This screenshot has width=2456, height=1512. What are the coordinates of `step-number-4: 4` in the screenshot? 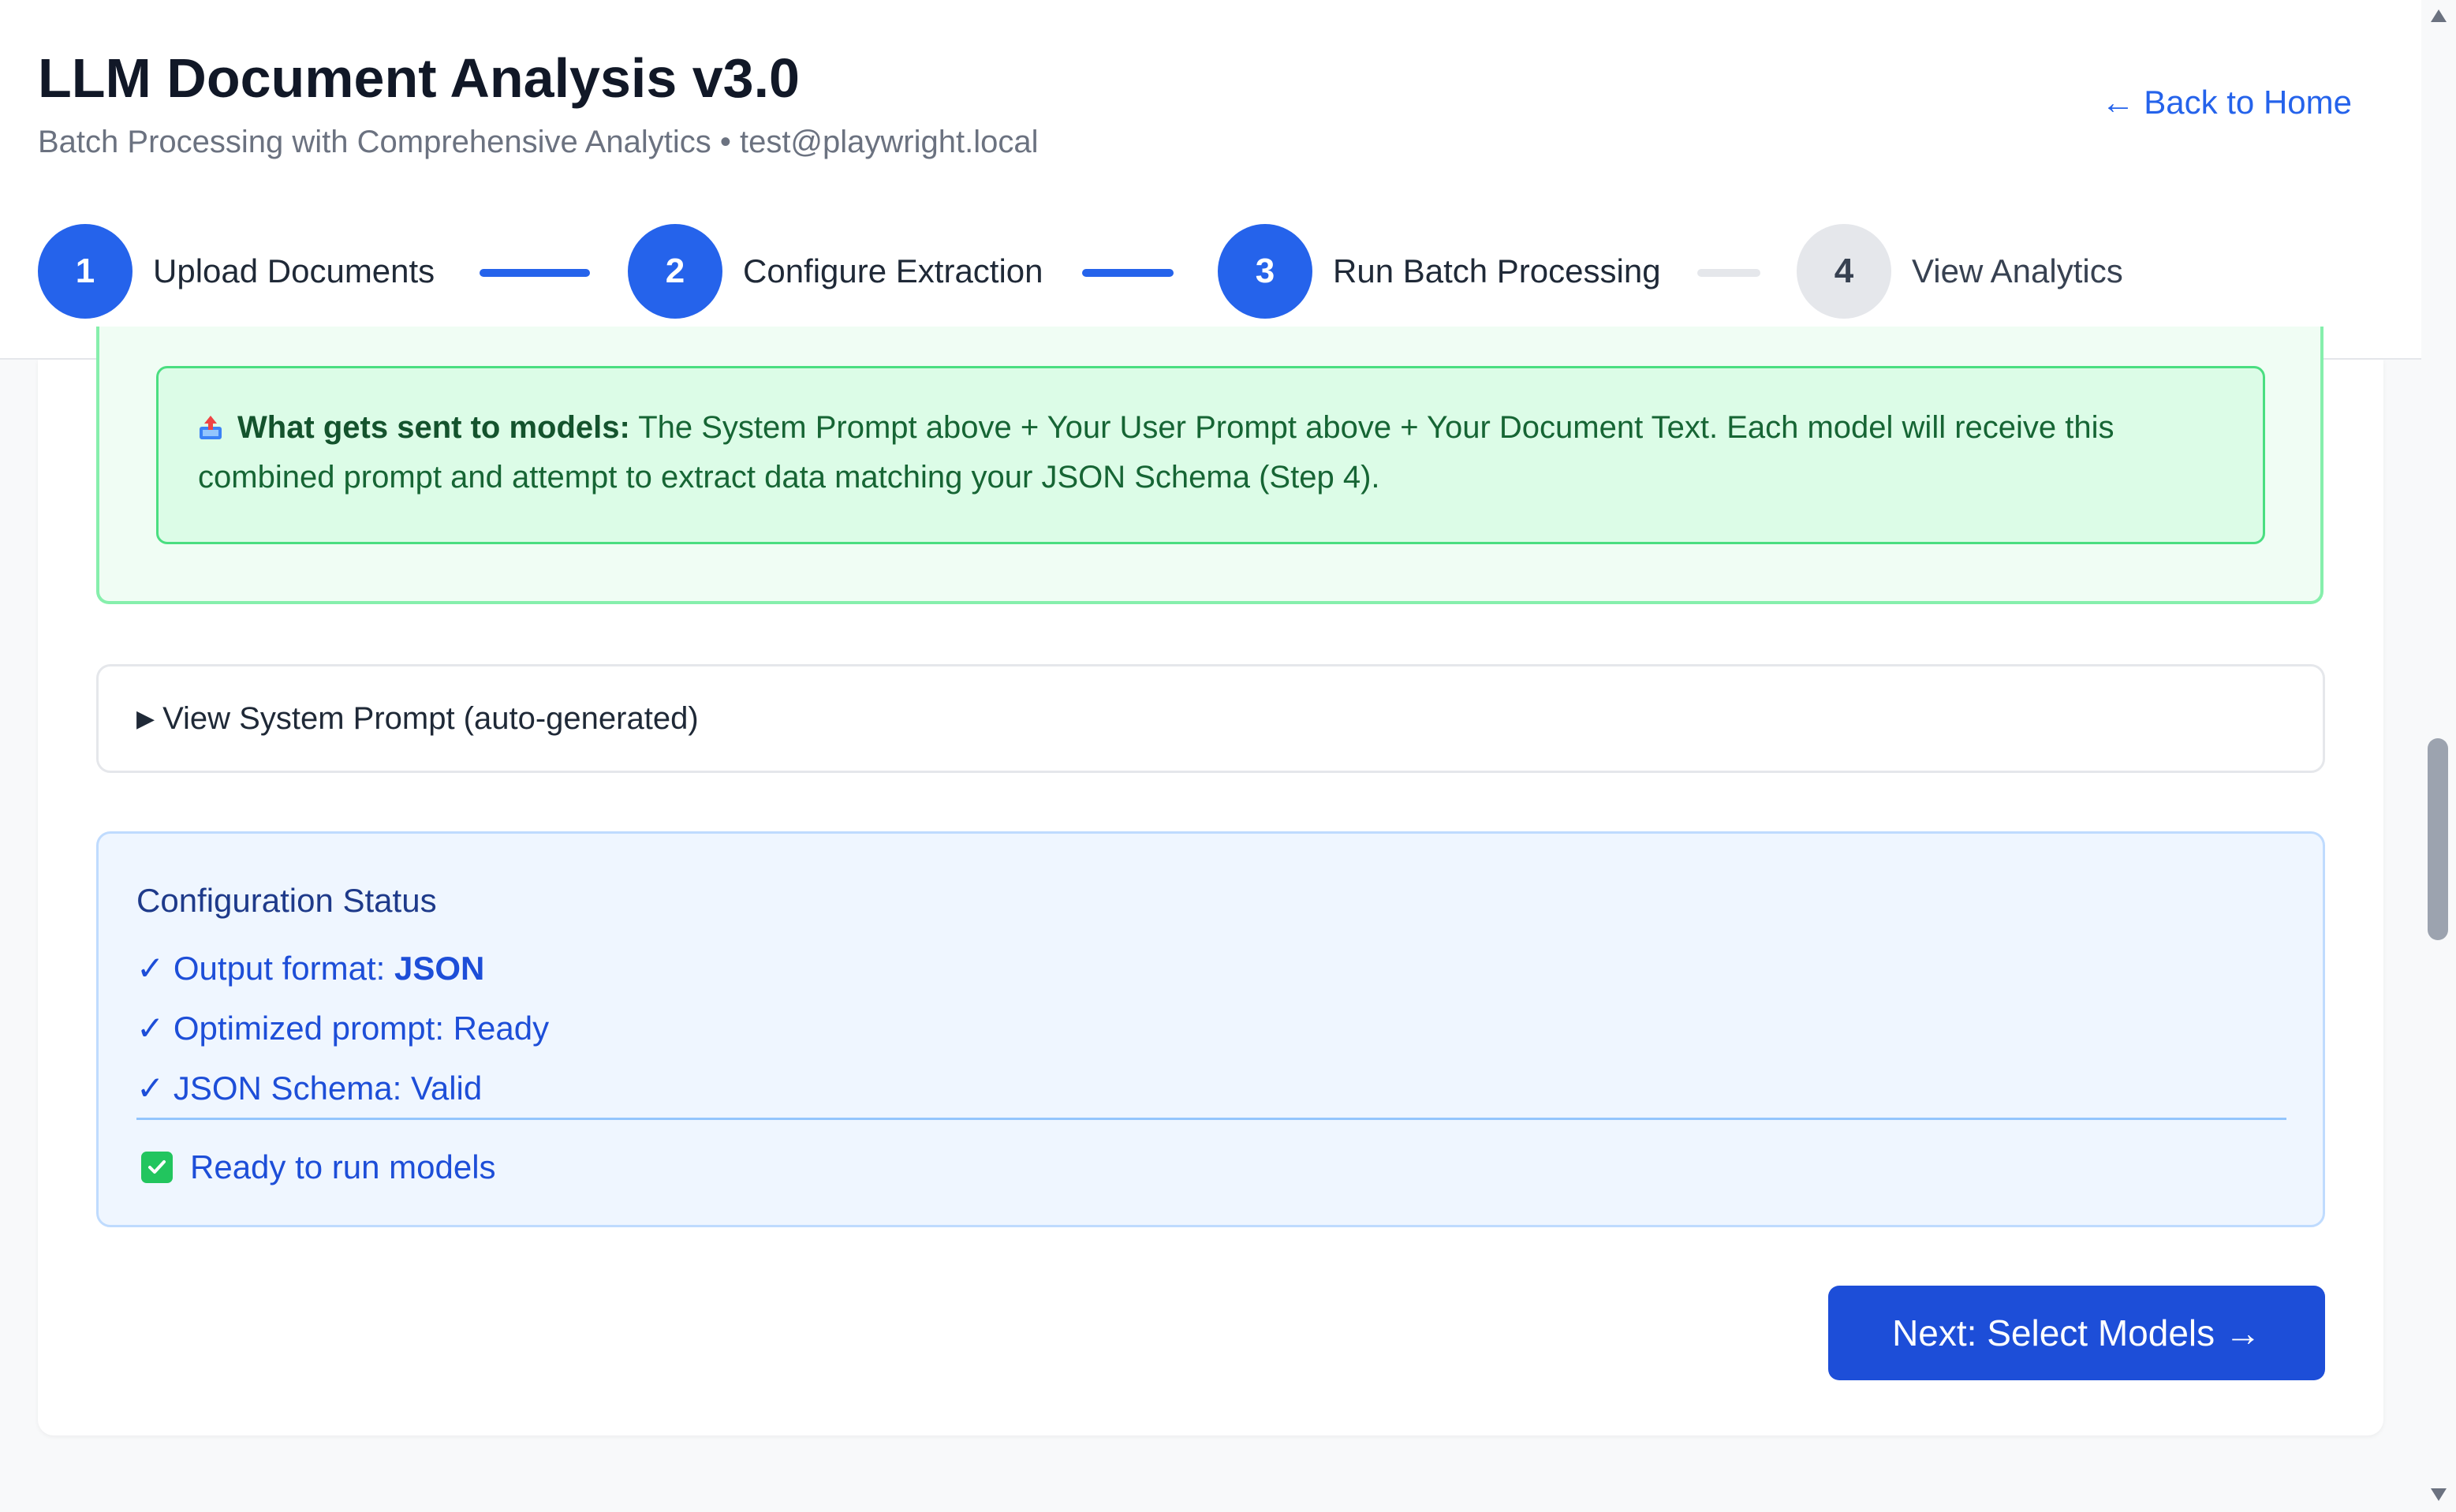 It's located at (1844, 271).